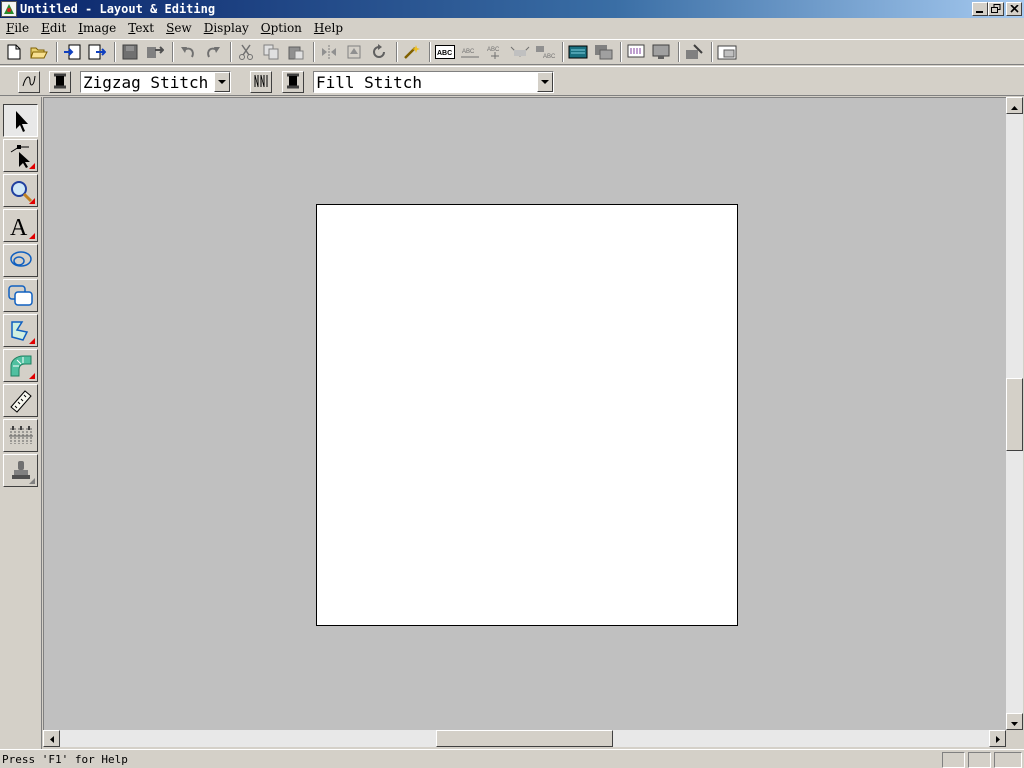  What do you see at coordinates (412, 52) in the screenshot?
I see `magic-wand-icon` at bounding box center [412, 52].